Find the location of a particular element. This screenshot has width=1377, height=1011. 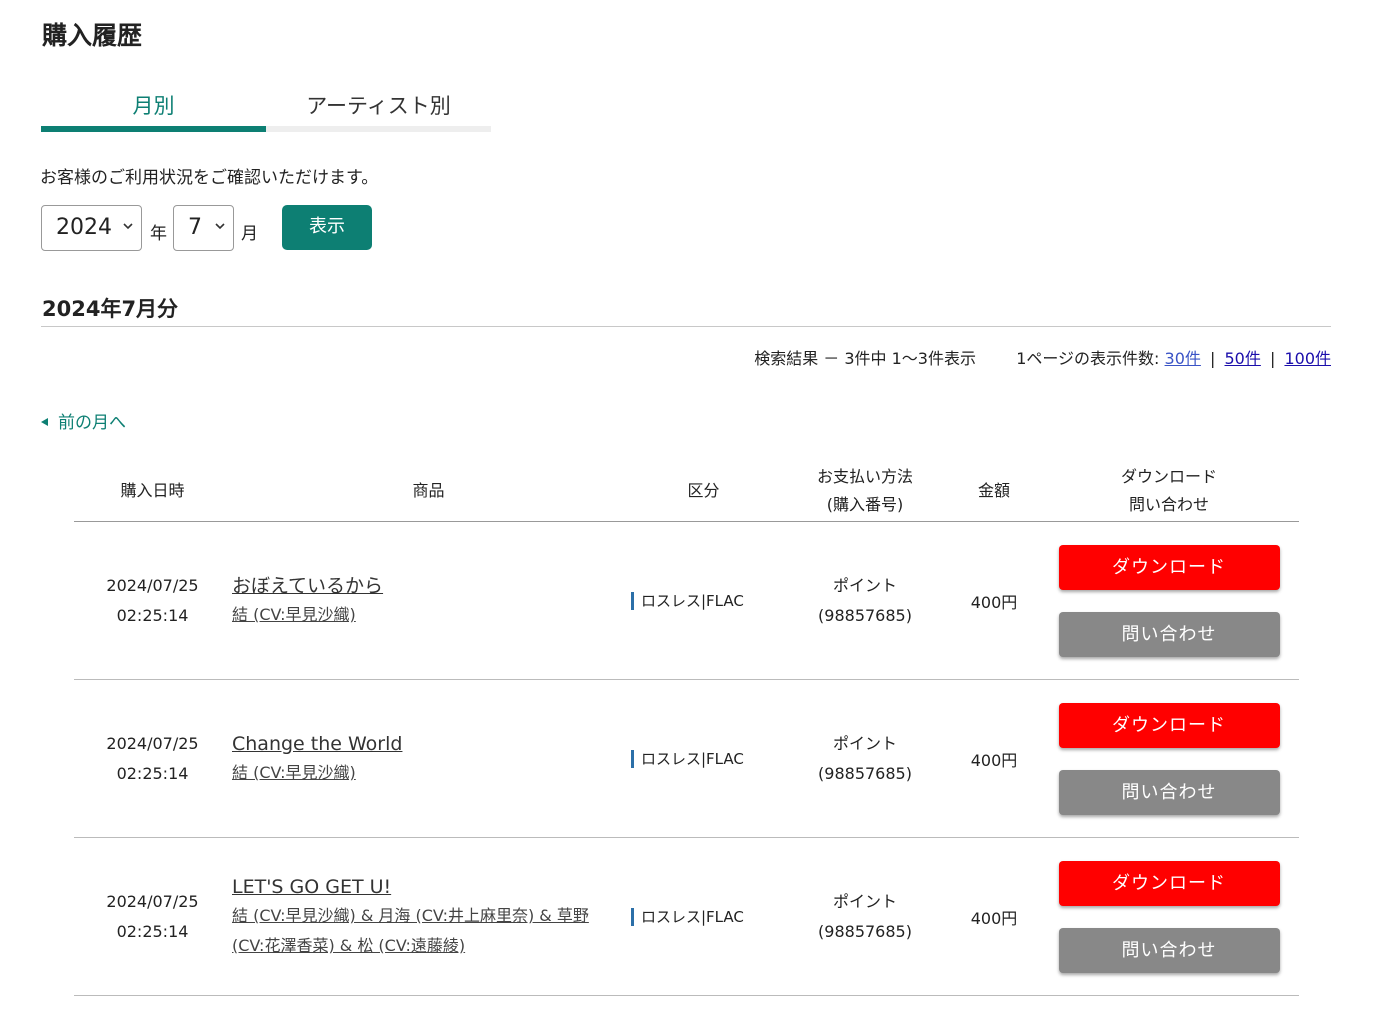

item-title-link: LET'S GO GET U! is located at coordinates (422, 887).